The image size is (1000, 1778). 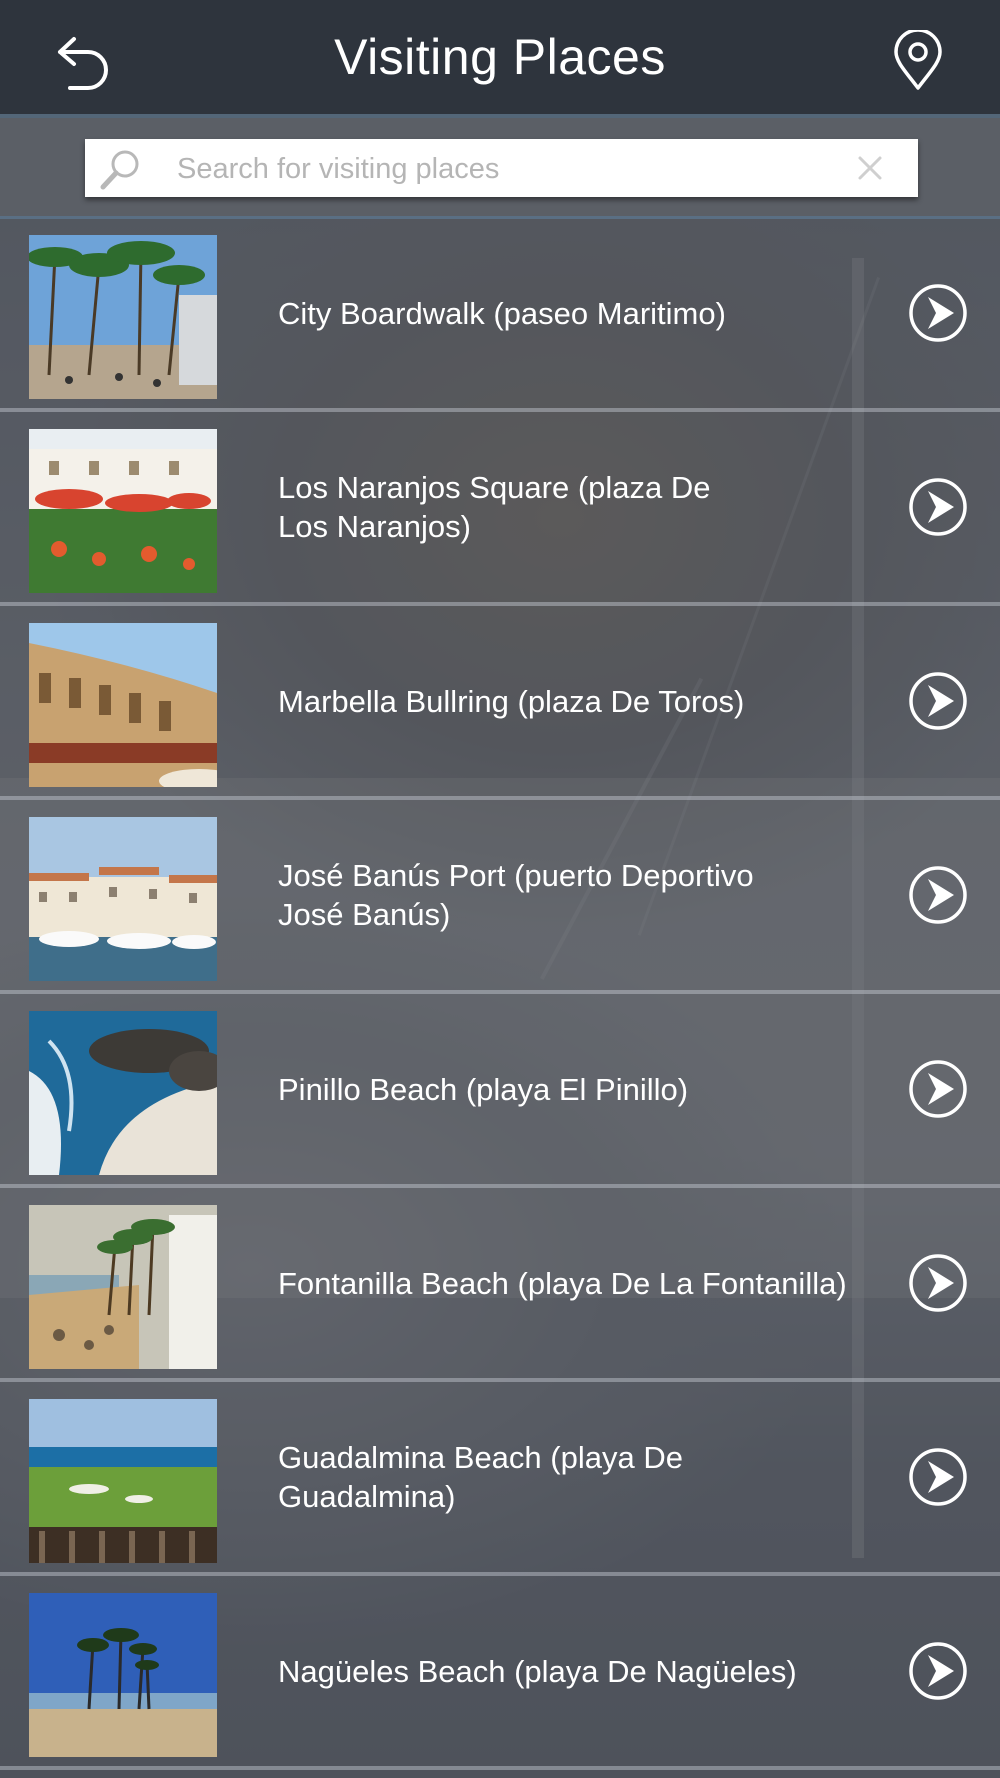 What do you see at coordinates (82, 62) in the screenshot?
I see `back-arrow-icon` at bounding box center [82, 62].